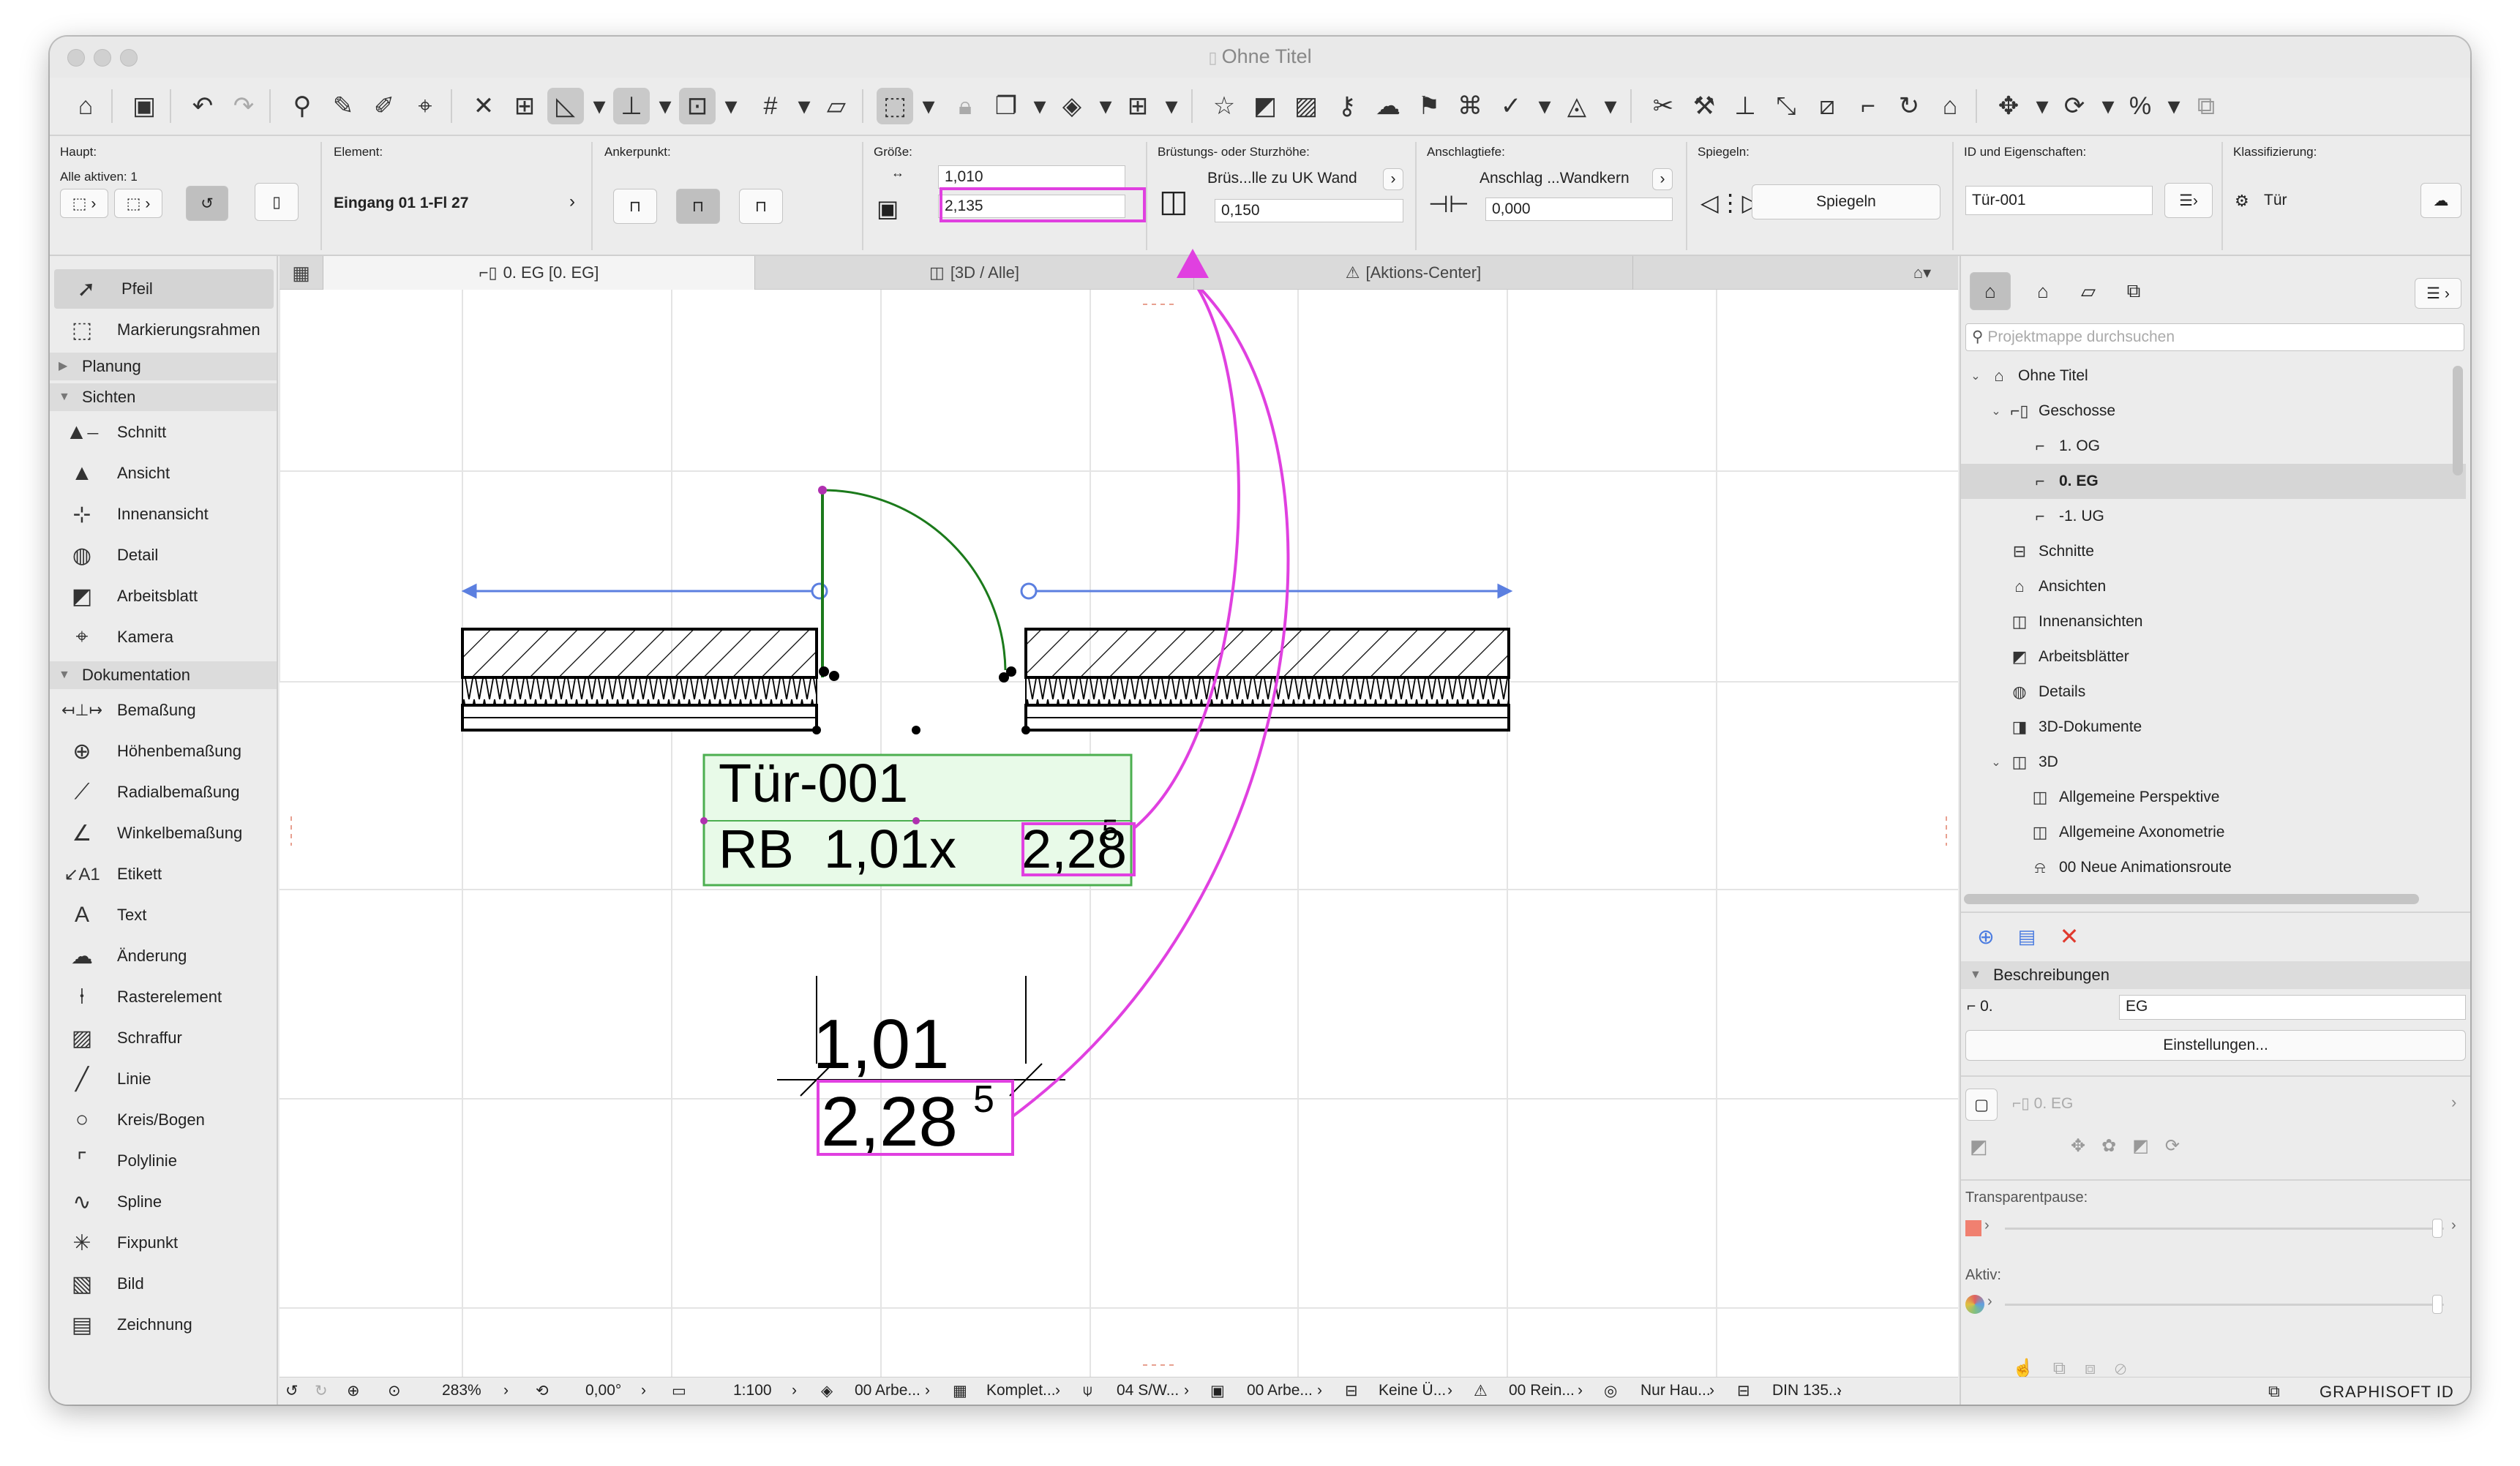 Image resolution: width=2520 pixels, height=1466 pixels. I want to click on 3d-view-icon: ◩, so click(1265, 106).